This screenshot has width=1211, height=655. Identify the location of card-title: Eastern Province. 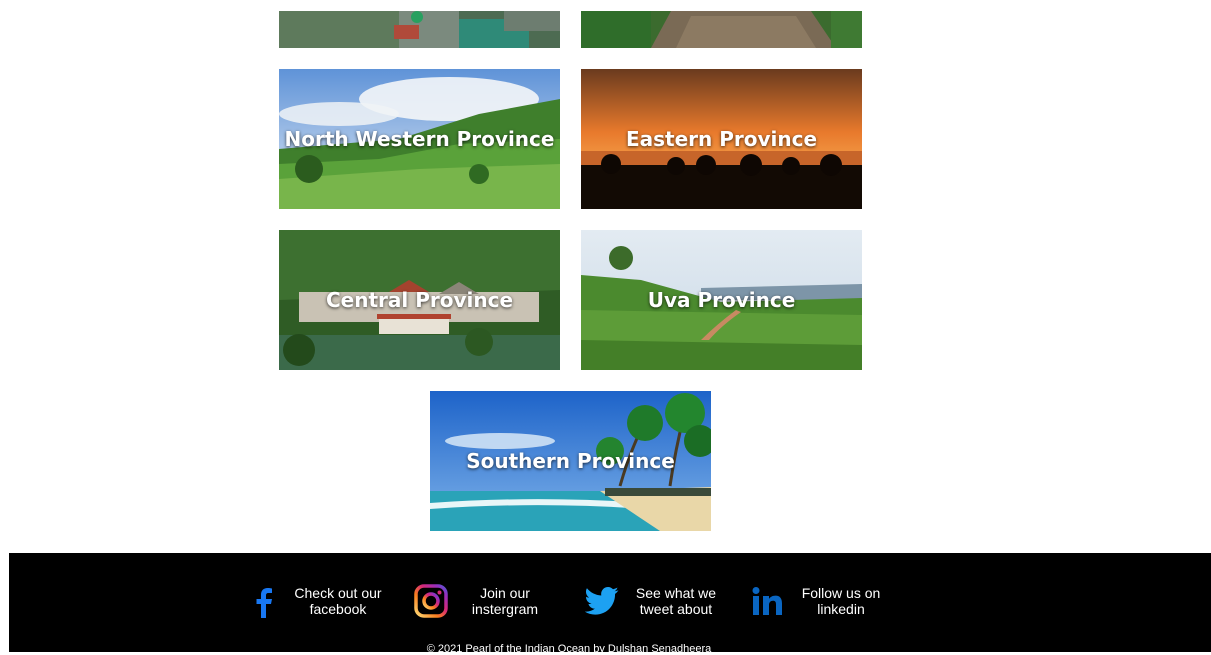
(721, 139).